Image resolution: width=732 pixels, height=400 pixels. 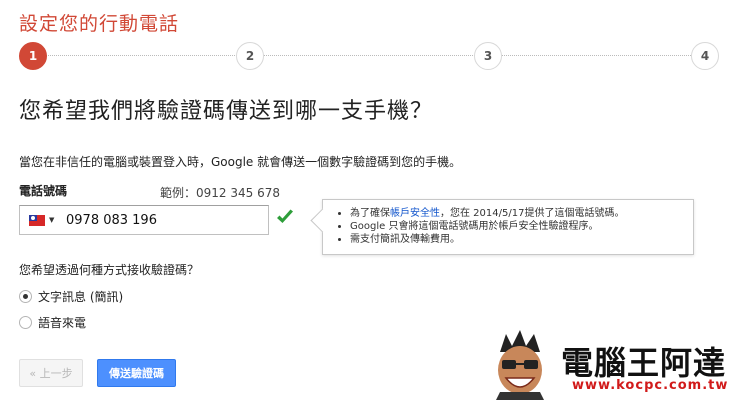 I want to click on progress-stepper: 1 2 3 4, so click(x=369, y=56).